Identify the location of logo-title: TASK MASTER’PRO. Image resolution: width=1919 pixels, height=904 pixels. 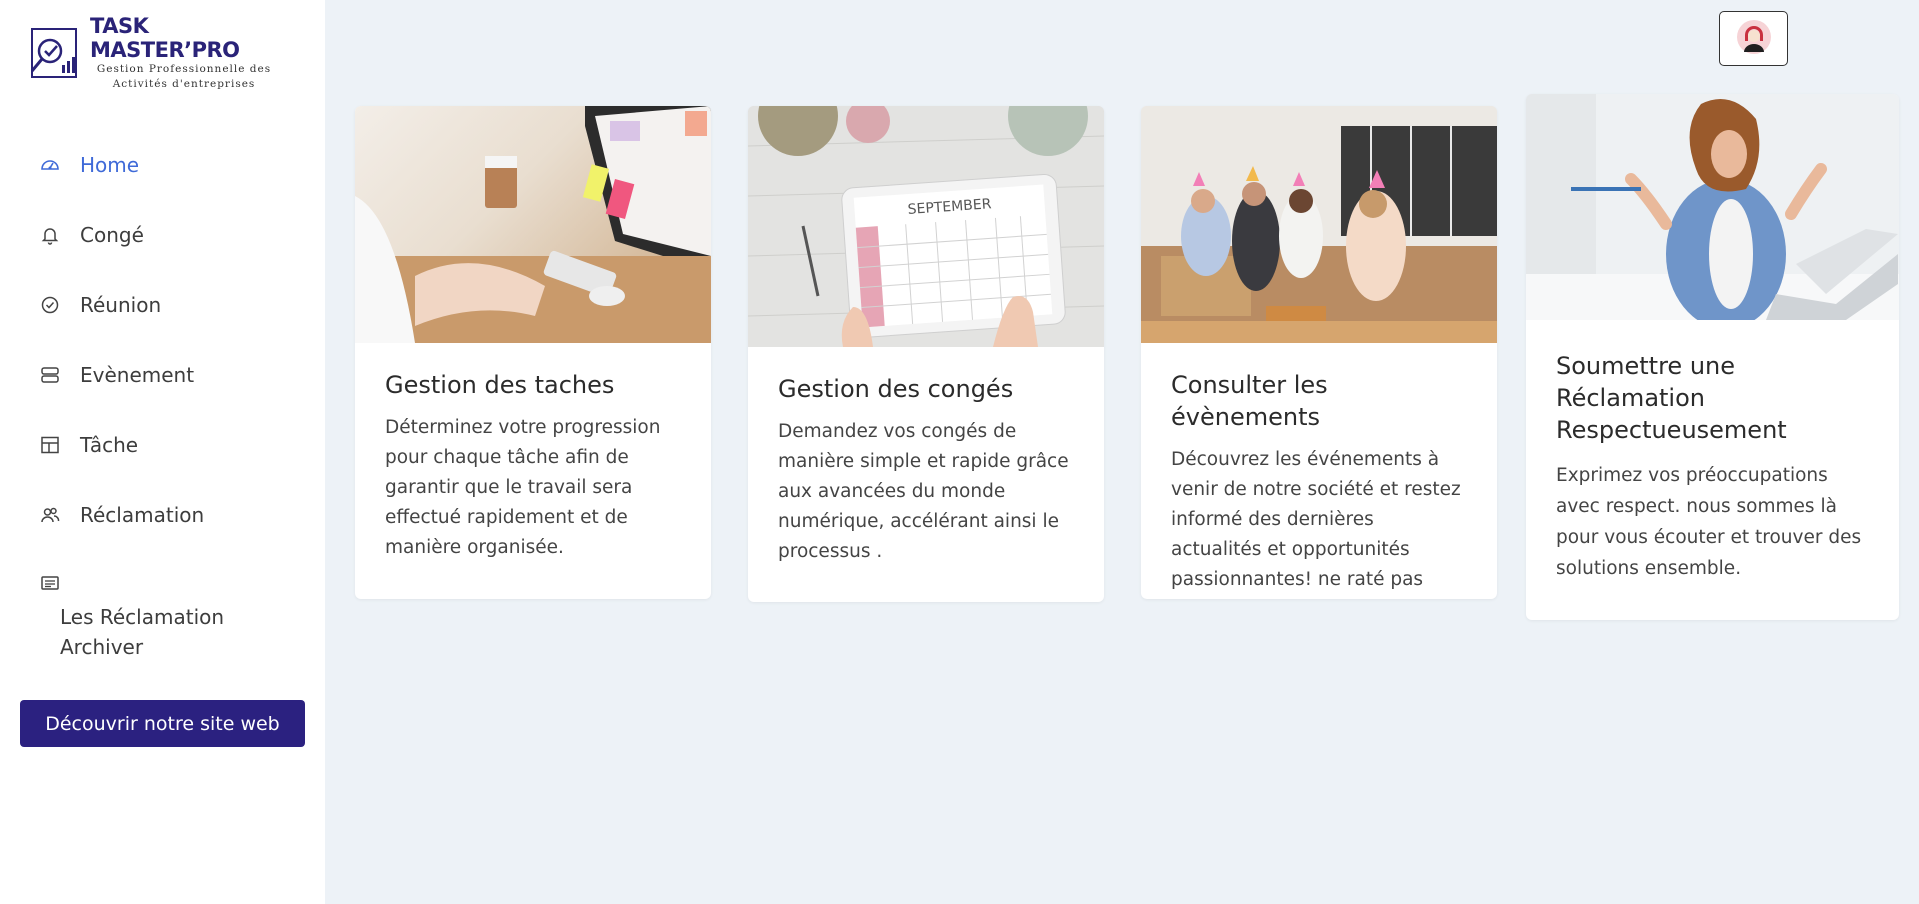
(165, 38).